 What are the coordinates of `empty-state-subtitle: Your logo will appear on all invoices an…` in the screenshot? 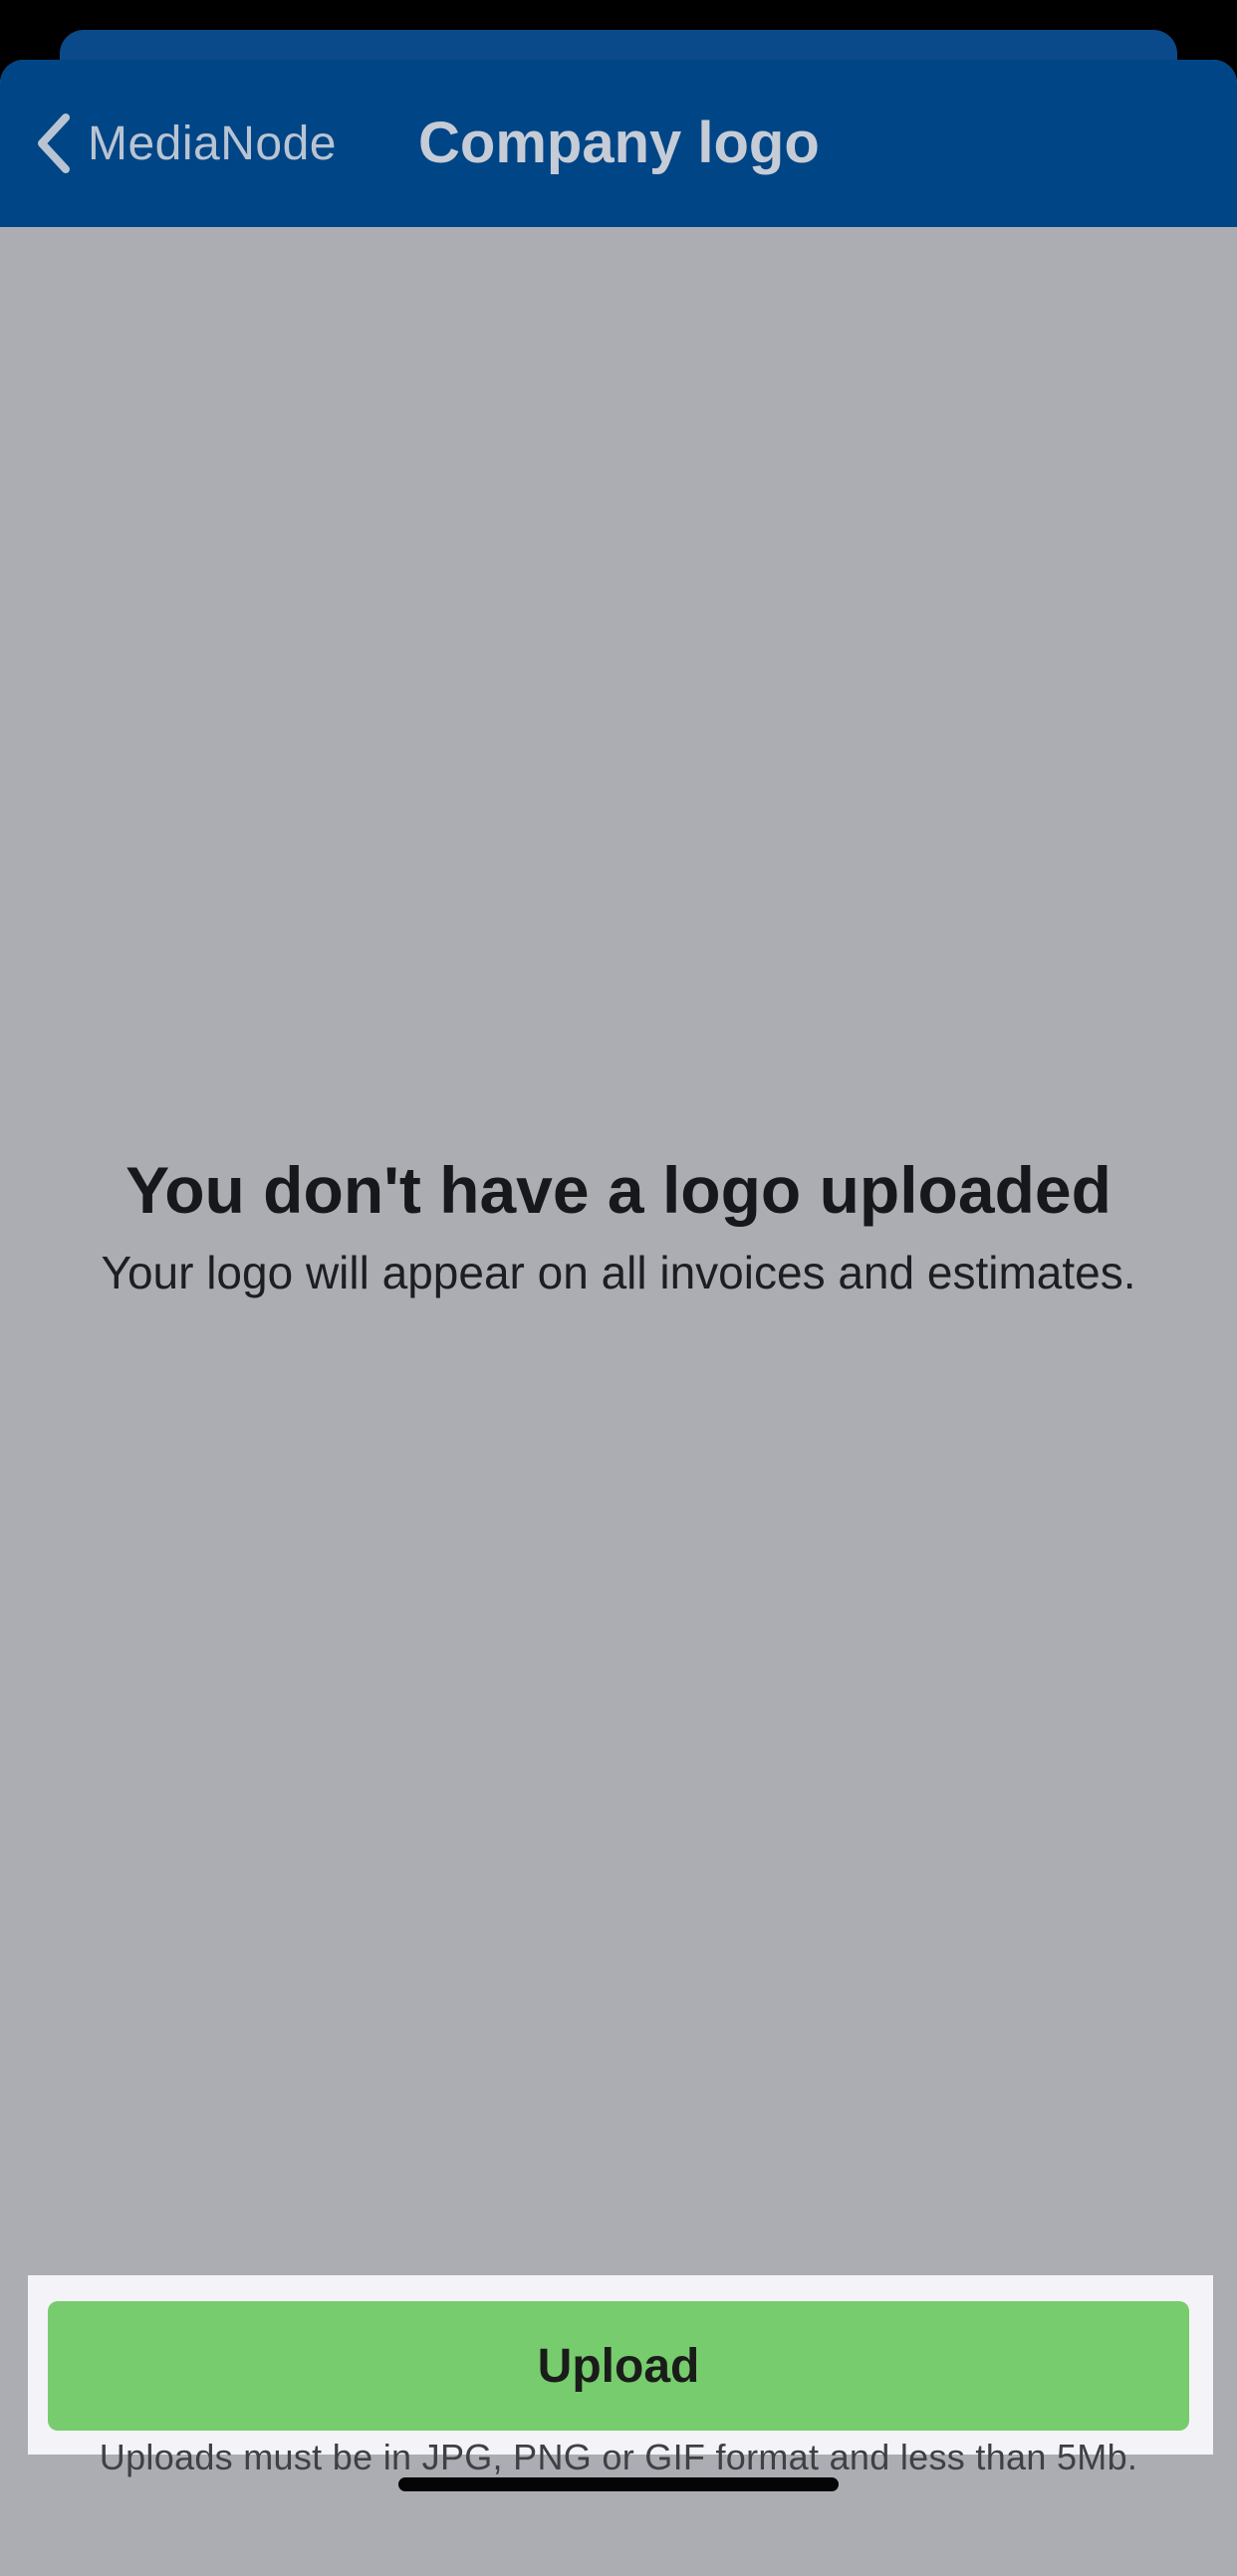 It's located at (618, 1272).